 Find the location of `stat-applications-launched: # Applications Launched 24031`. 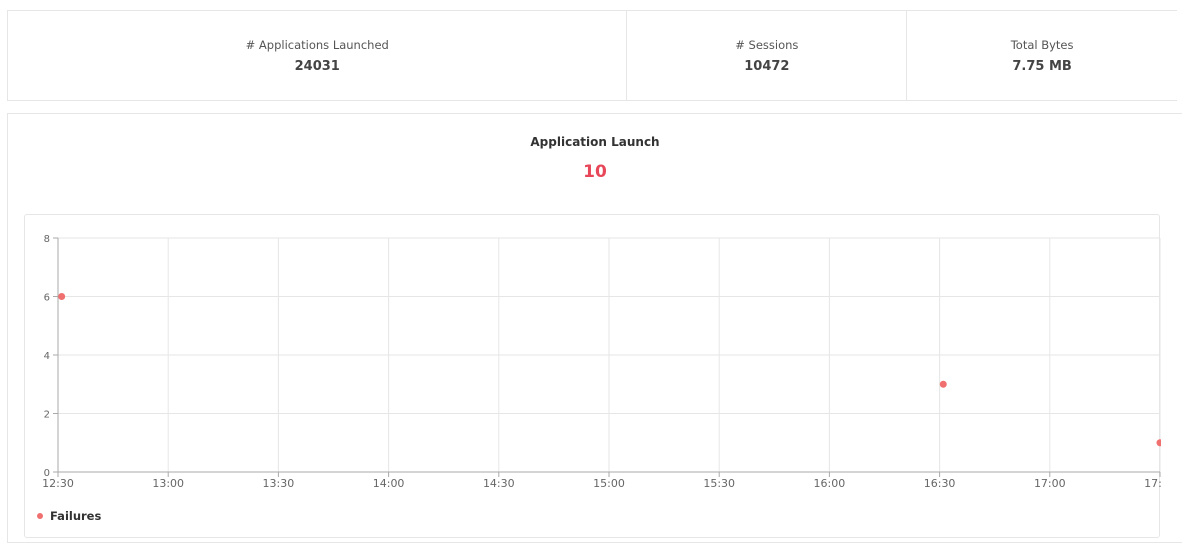

stat-applications-launched: # Applications Launched 24031 is located at coordinates (318, 55).